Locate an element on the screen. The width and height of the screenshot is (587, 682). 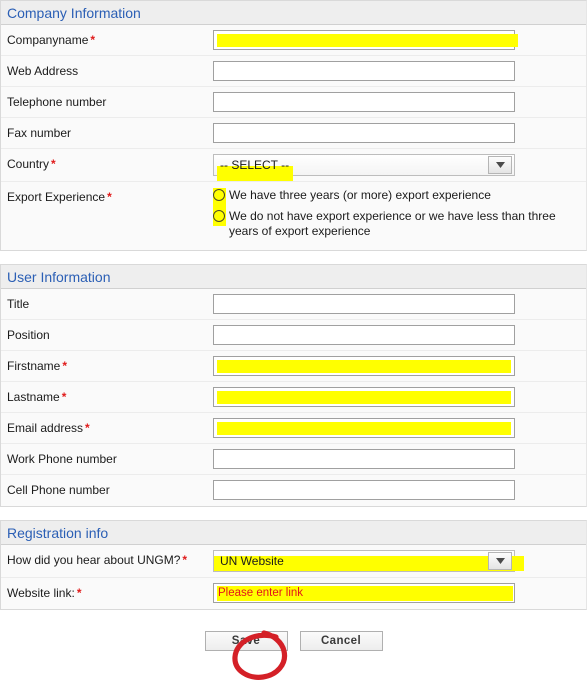
lastname-input is located at coordinates (364, 397).